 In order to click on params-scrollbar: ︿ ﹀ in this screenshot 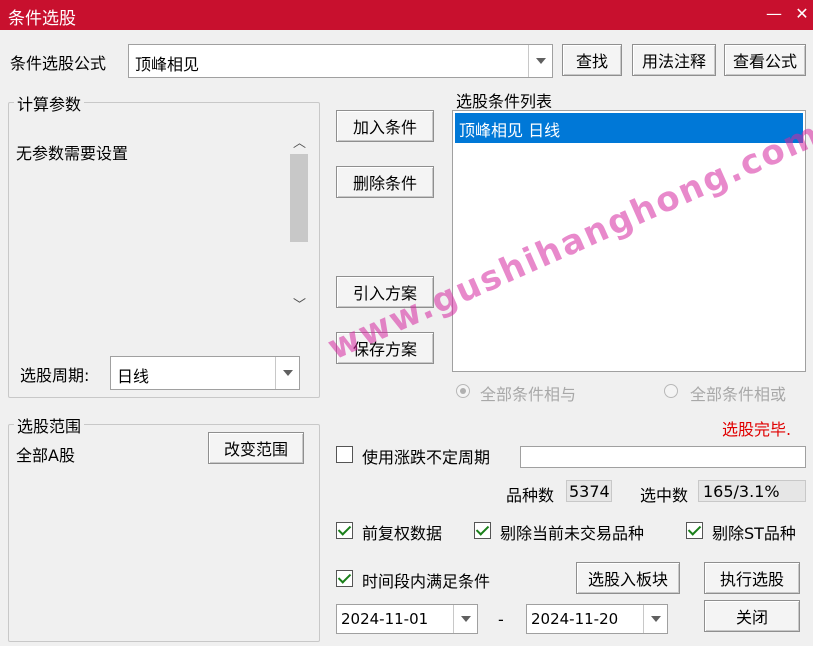, I will do `click(299, 223)`.